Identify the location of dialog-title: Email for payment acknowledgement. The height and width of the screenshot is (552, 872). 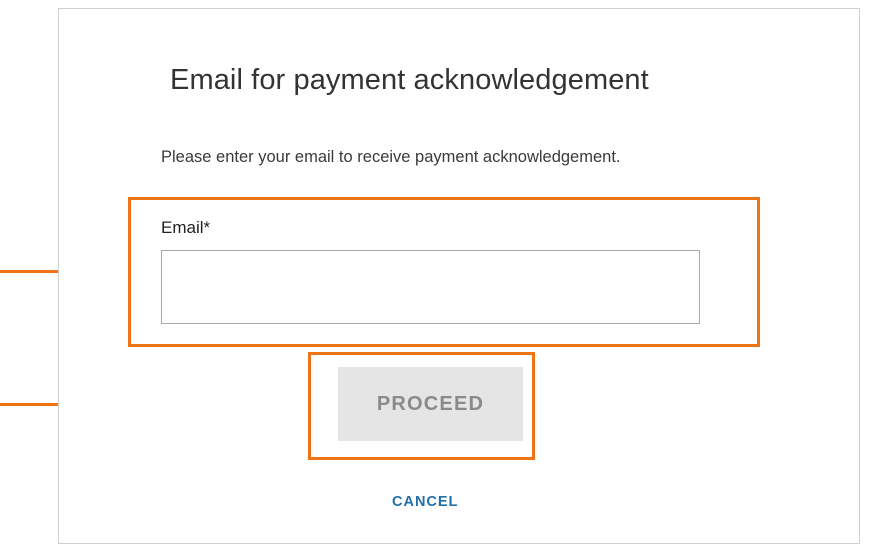
(409, 80).